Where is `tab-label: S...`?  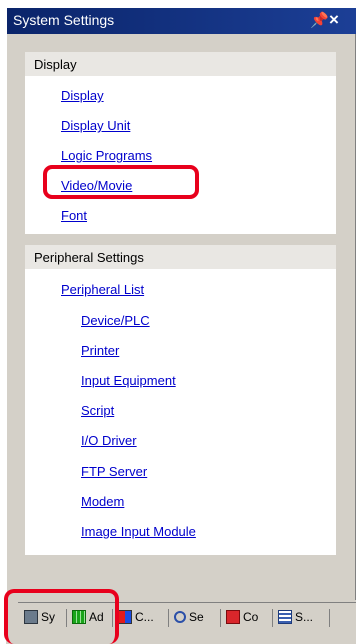 tab-label: S... is located at coordinates (304, 617).